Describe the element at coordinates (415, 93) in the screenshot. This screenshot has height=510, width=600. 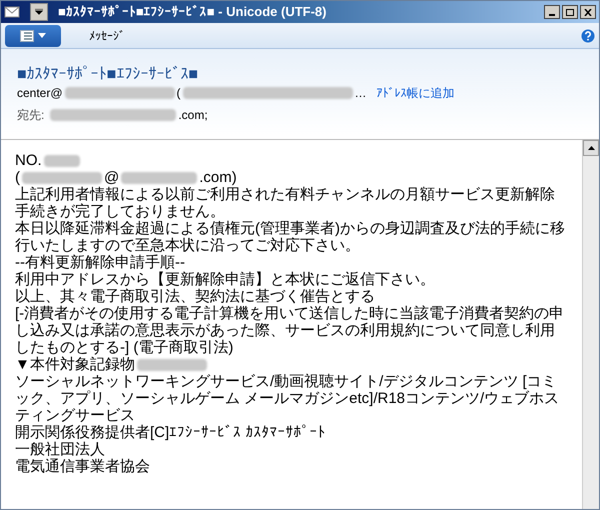
I see `add-to-address-book-link: ｱﾄﾞﾚｽ帳に追加` at that location.